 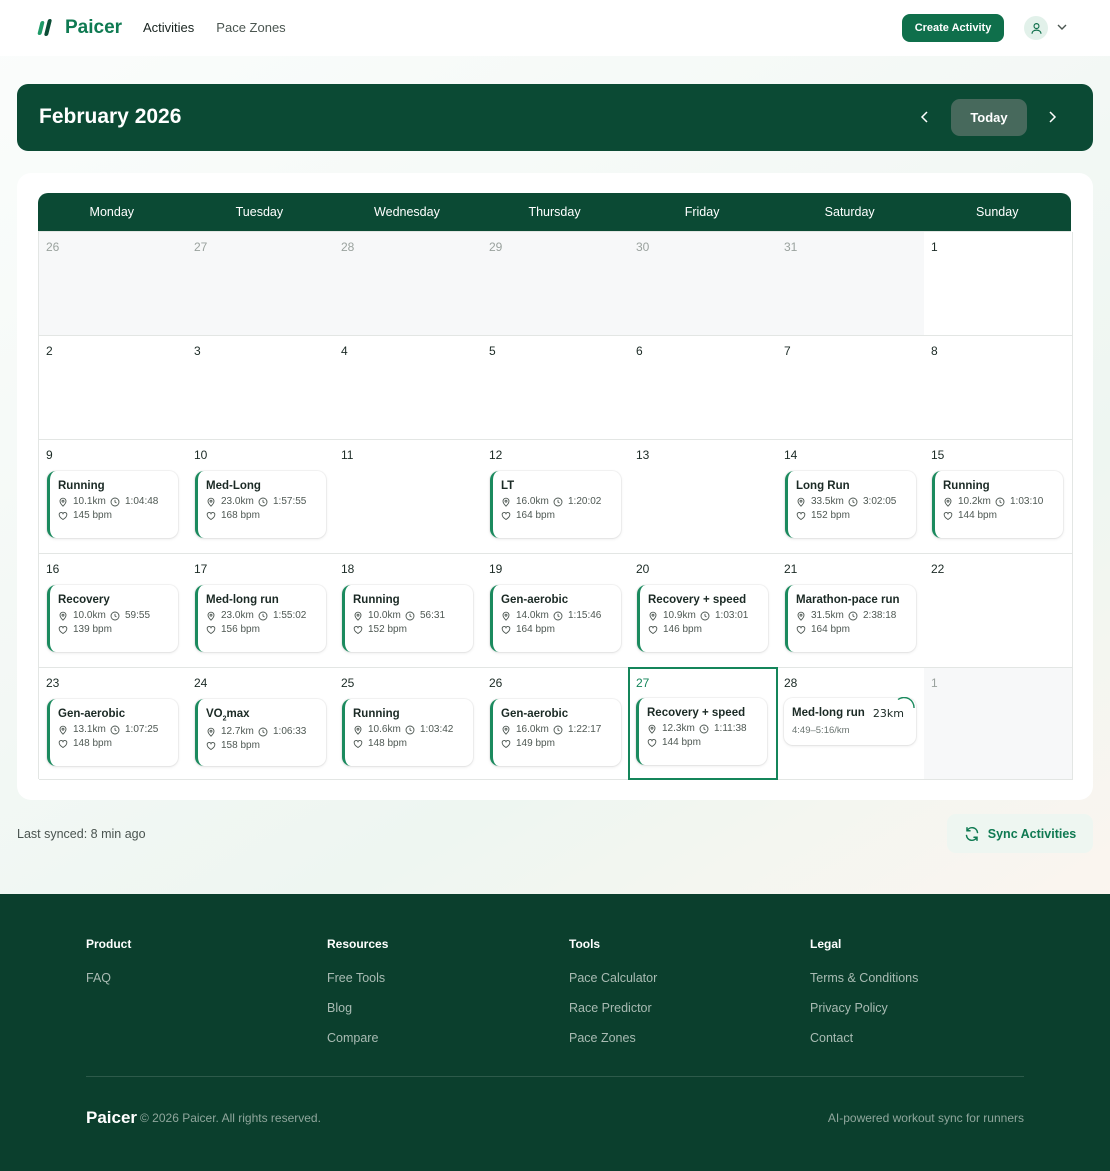 I want to click on activity-duration: 1:15:46, so click(x=577, y=615).